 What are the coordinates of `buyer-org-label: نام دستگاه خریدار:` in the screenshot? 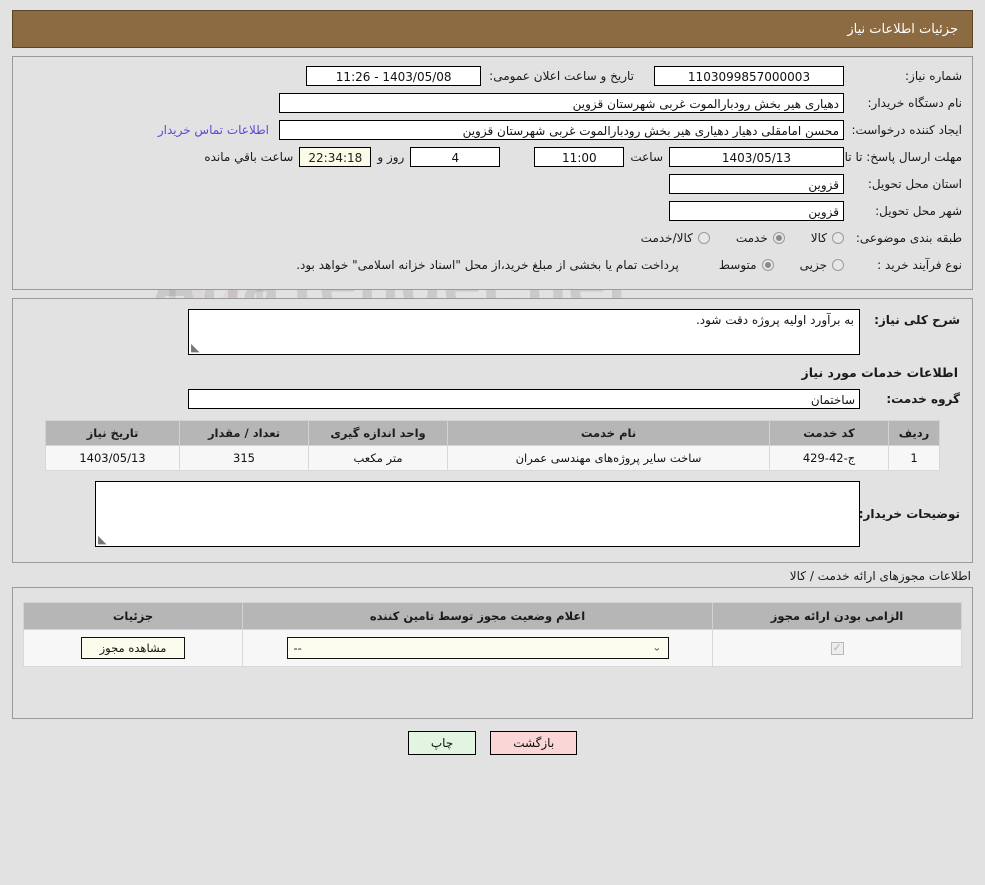 It's located at (915, 103).